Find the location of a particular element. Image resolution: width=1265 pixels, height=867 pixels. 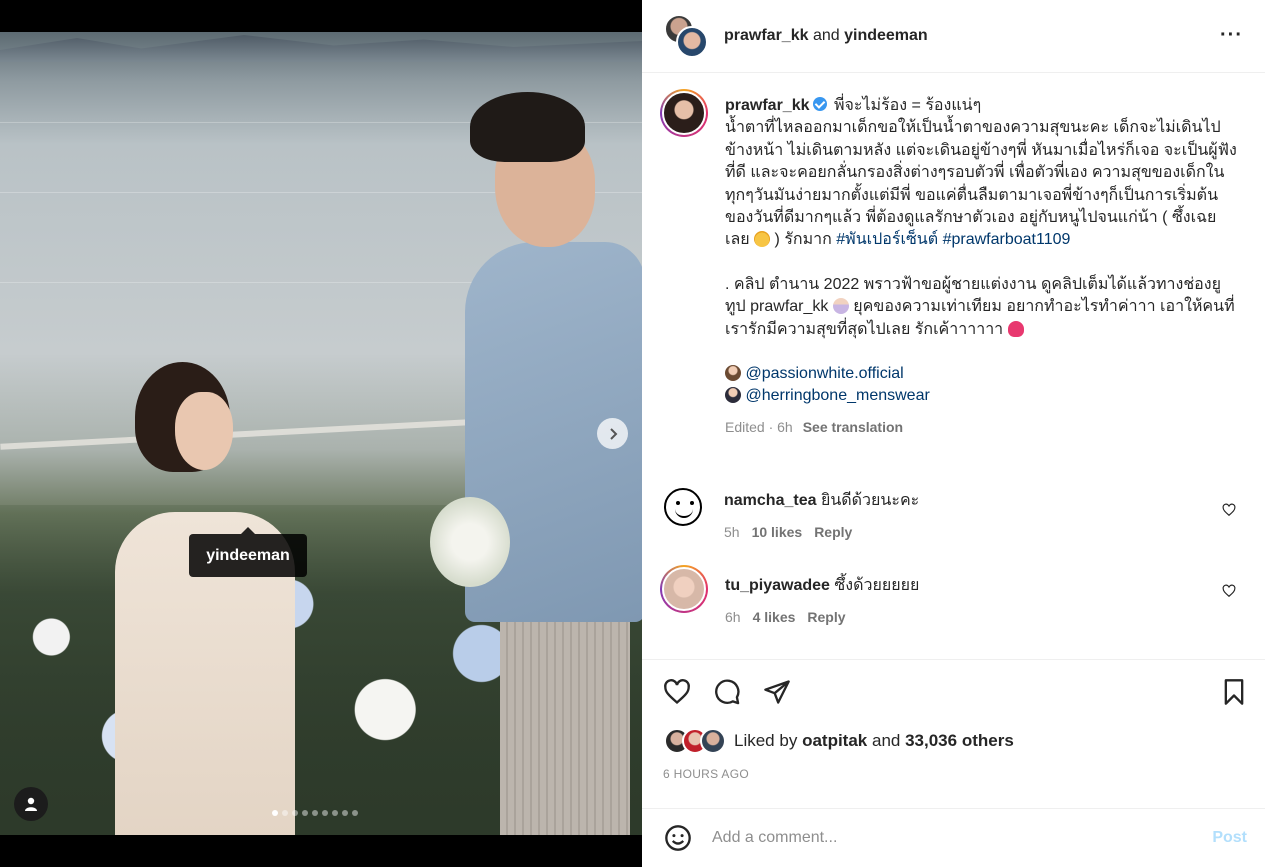

man-emoji-icon is located at coordinates (733, 395).